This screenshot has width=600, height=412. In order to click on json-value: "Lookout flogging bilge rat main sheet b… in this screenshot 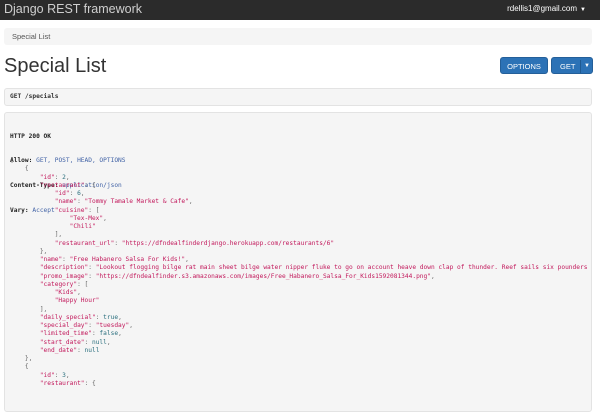, I will do `click(343, 268)`.